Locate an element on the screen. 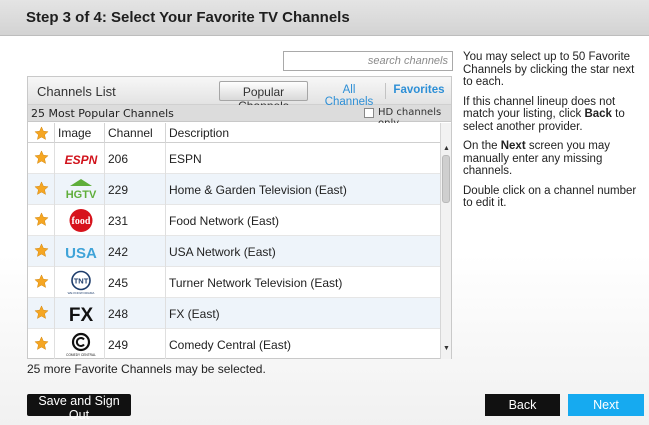 The image size is (649, 425). channel-number: 242 is located at coordinates (118, 252).